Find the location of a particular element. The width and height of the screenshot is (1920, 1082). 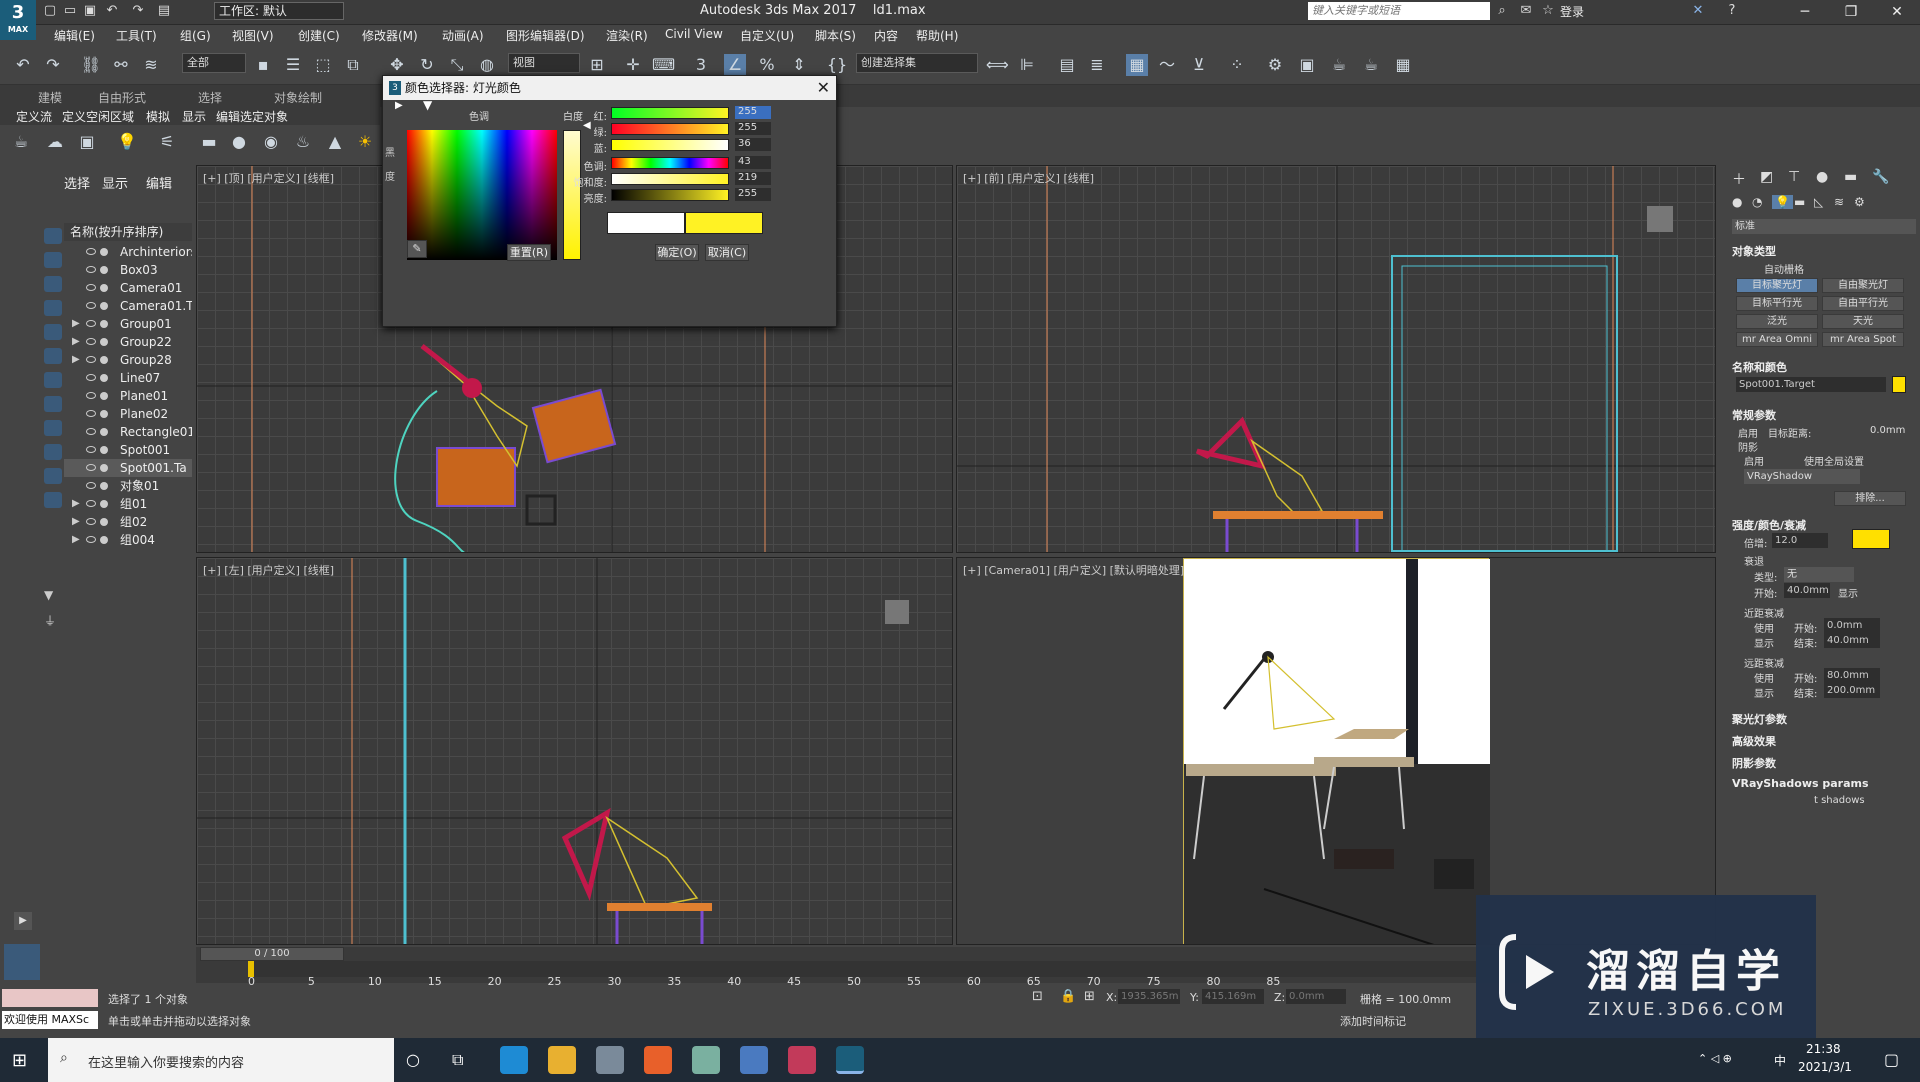

object-type-rollout: 对象类型 is located at coordinates (1754, 251).